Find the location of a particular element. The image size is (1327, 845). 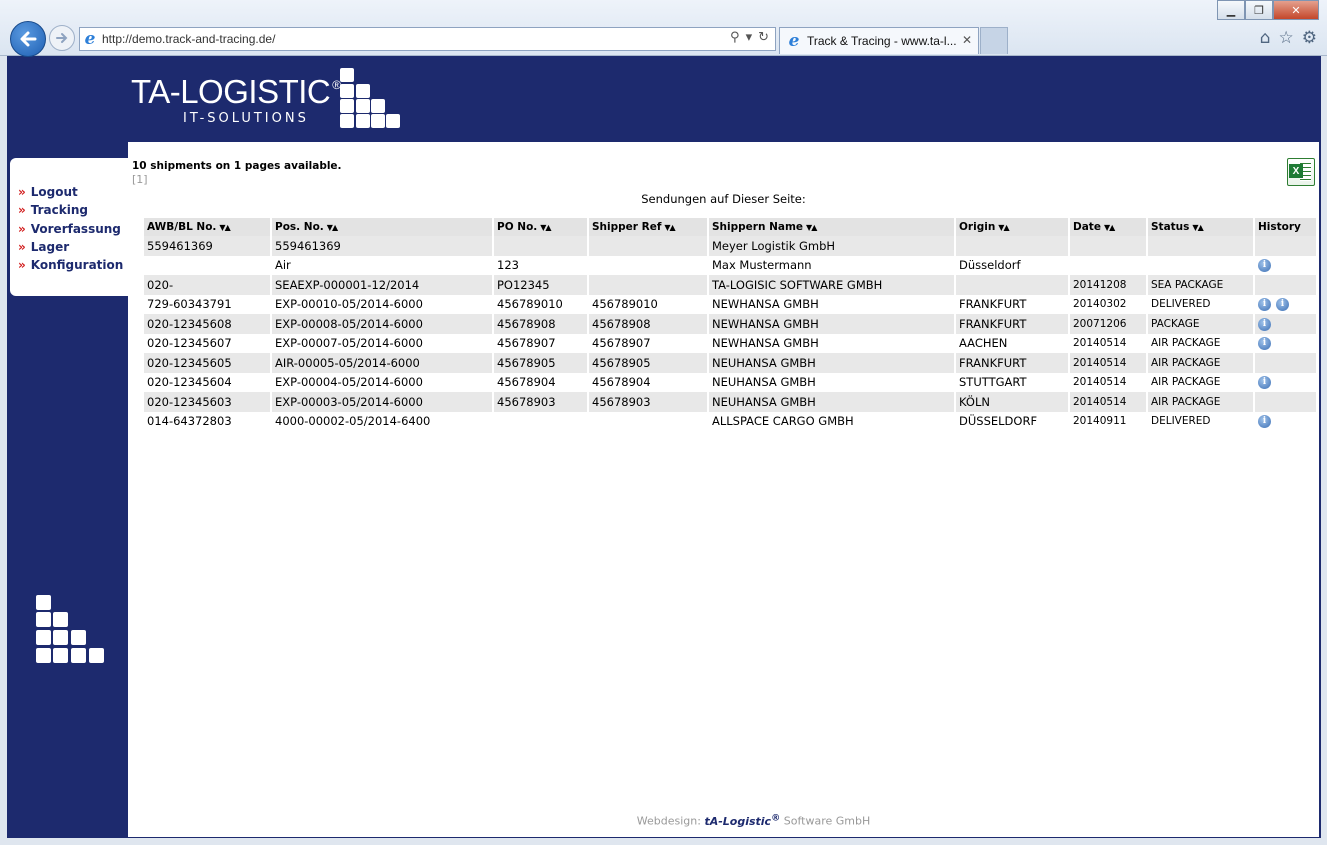

cell-po is located at coordinates (541, 246).